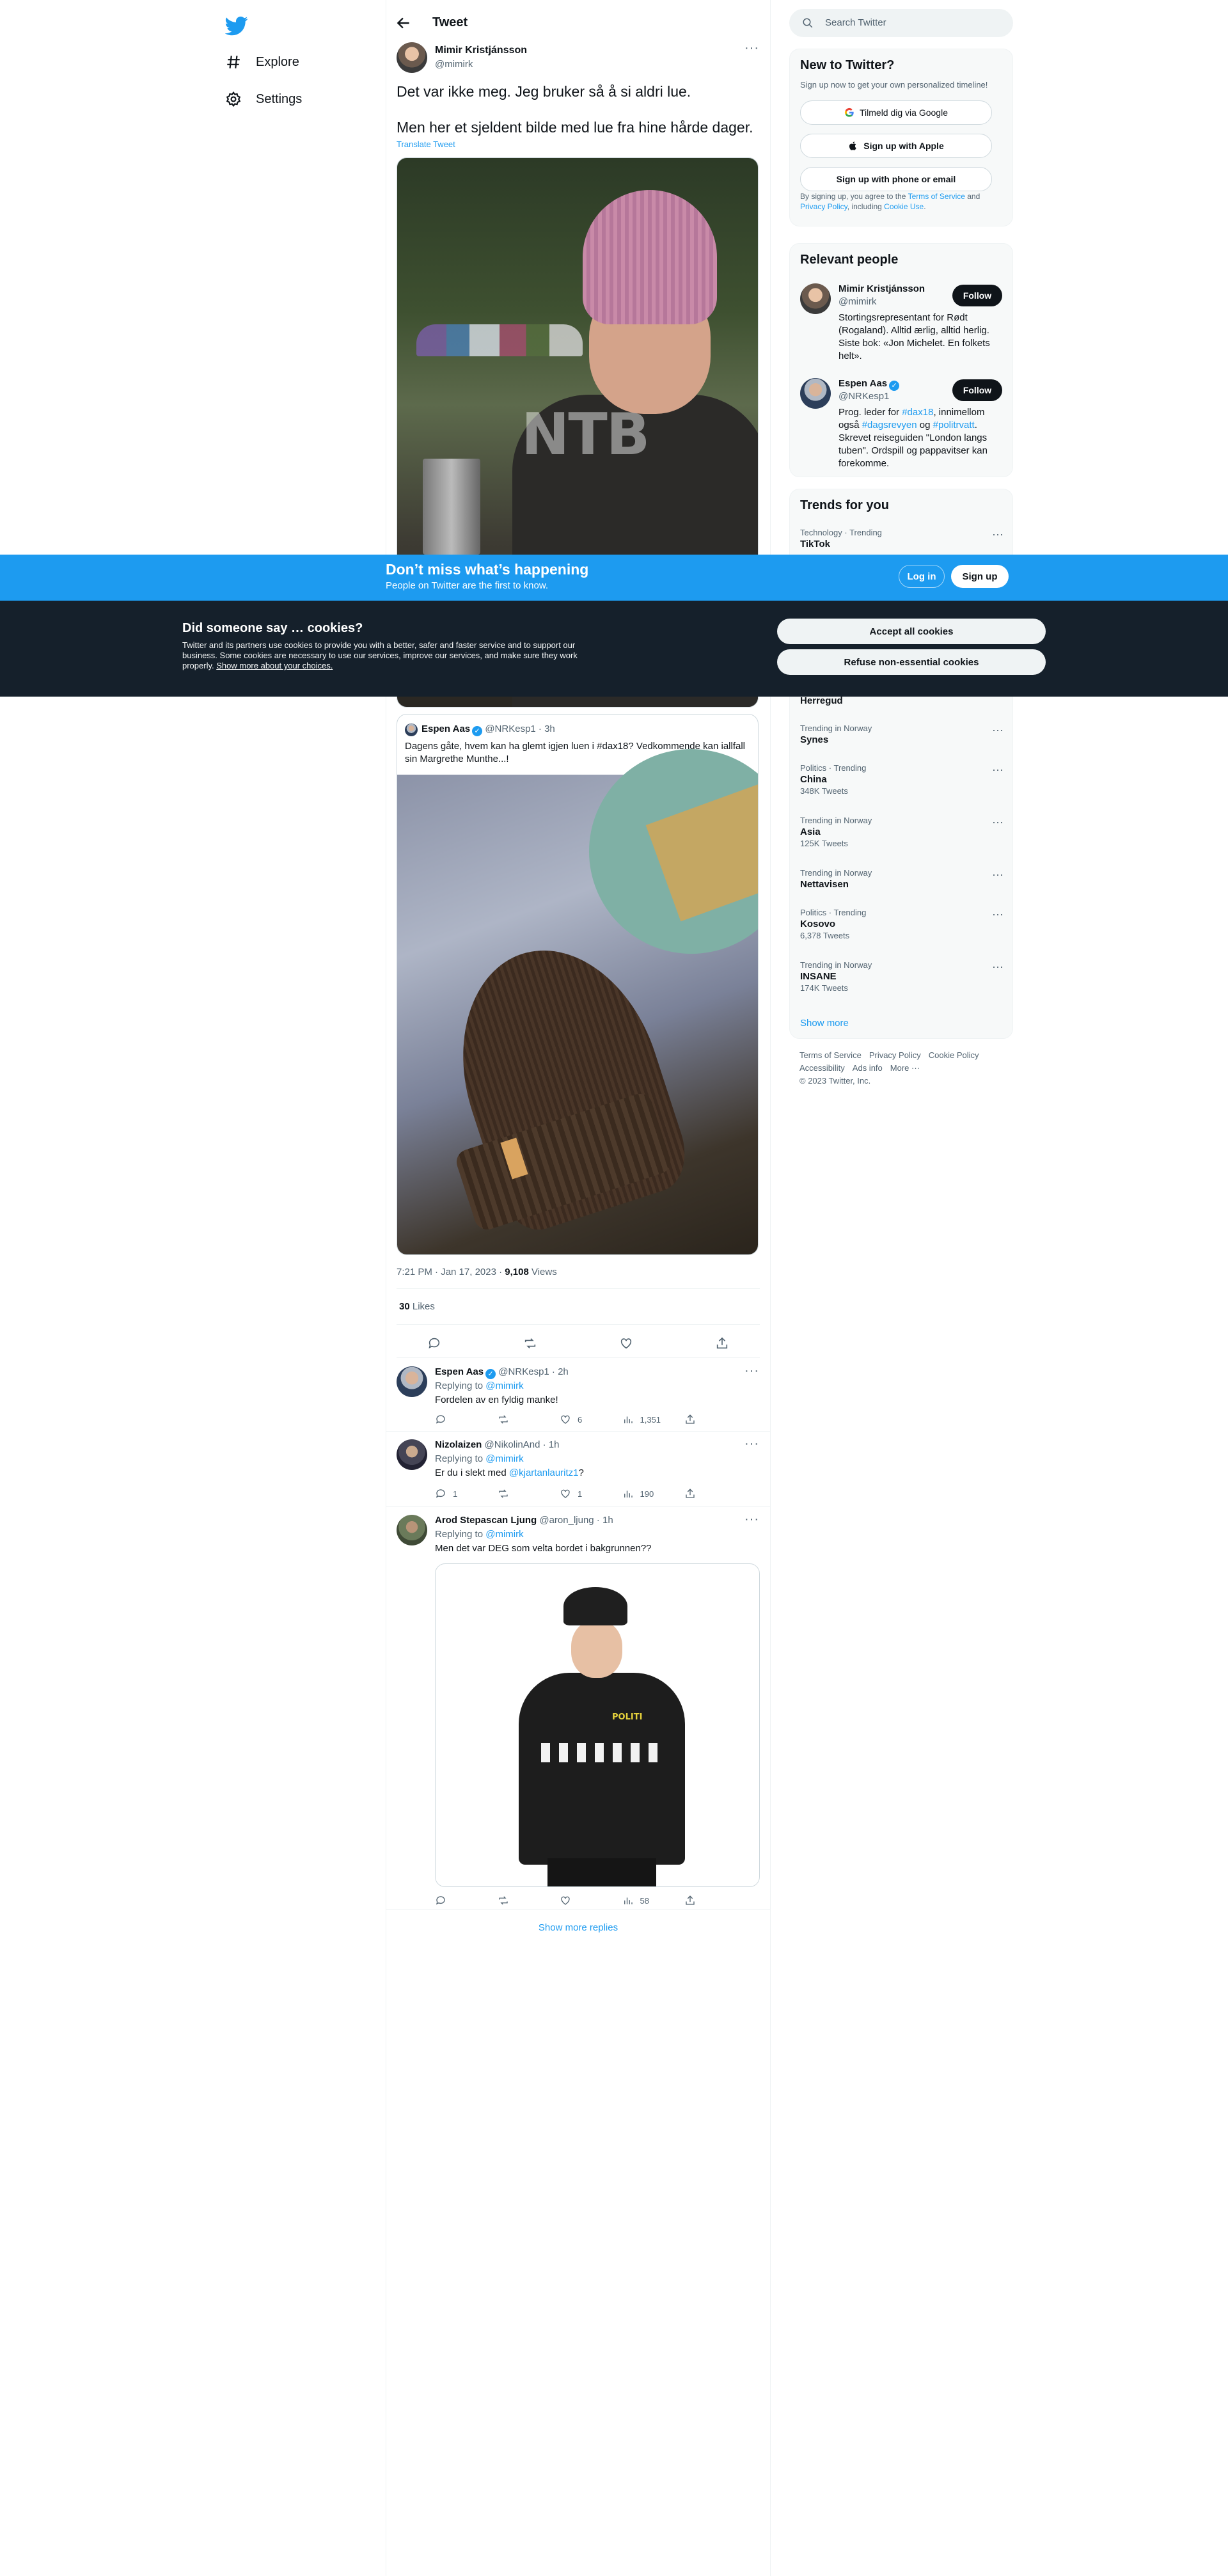 This screenshot has width=1228, height=2576. What do you see at coordinates (262, 62) in the screenshot?
I see `nav-explore: Explore` at bounding box center [262, 62].